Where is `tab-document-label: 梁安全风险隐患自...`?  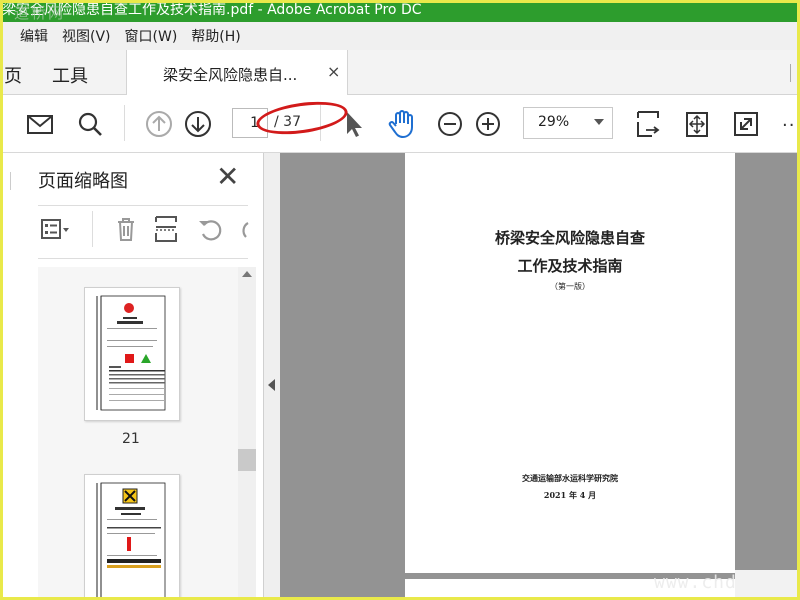 tab-document-label: 梁安全风险隐患自... is located at coordinates (230, 75).